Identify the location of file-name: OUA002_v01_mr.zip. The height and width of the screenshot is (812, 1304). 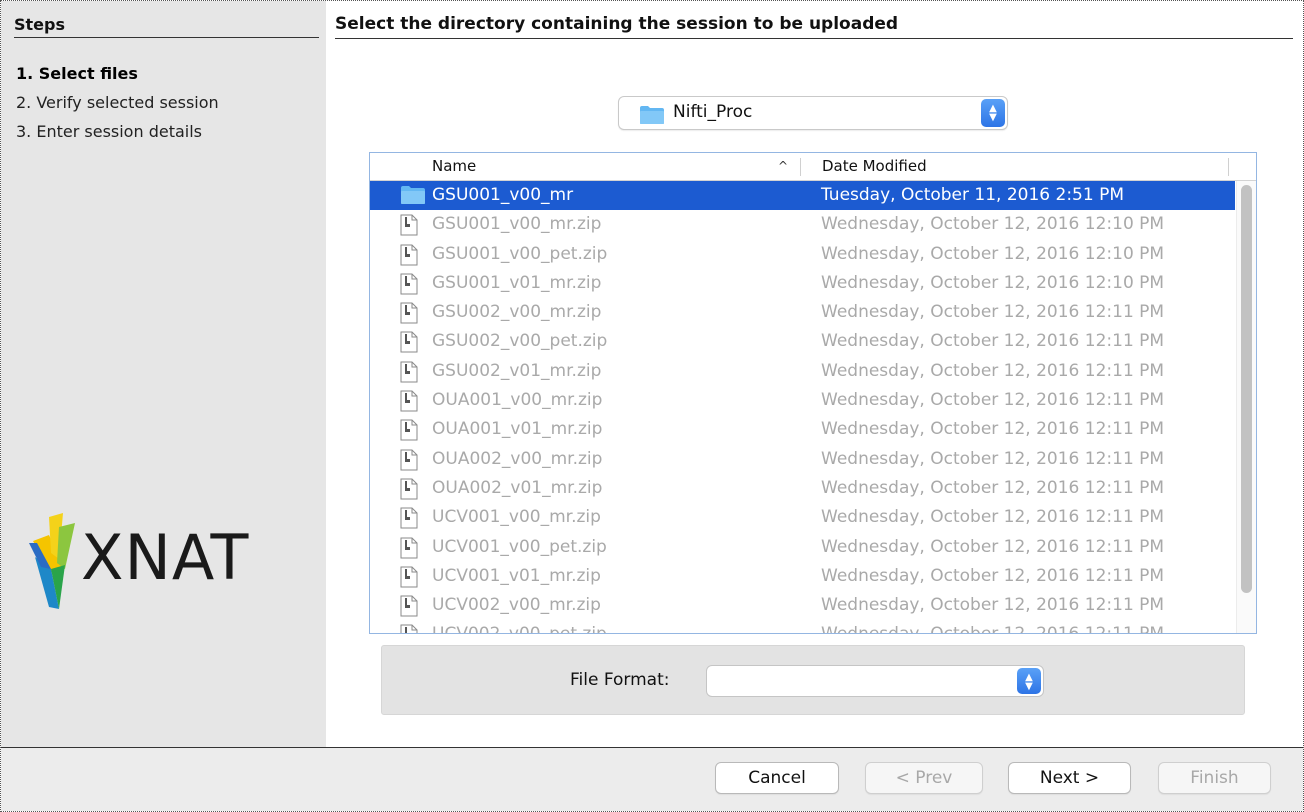
(517, 487).